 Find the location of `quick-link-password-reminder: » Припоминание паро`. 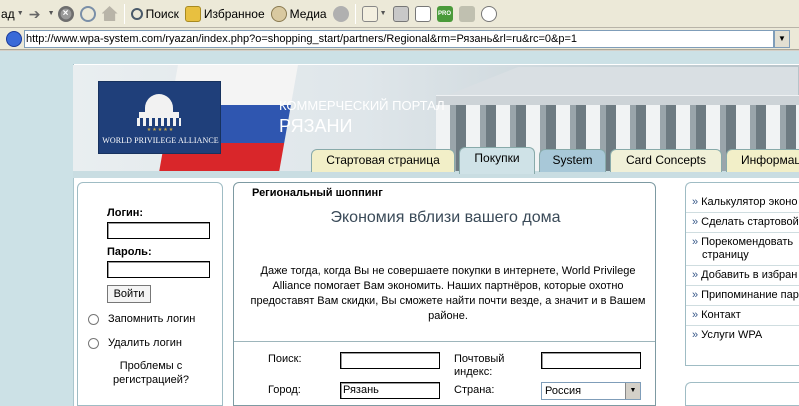

quick-link-password-reminder: » Припоминание паро is located at coordinates (742, 296).